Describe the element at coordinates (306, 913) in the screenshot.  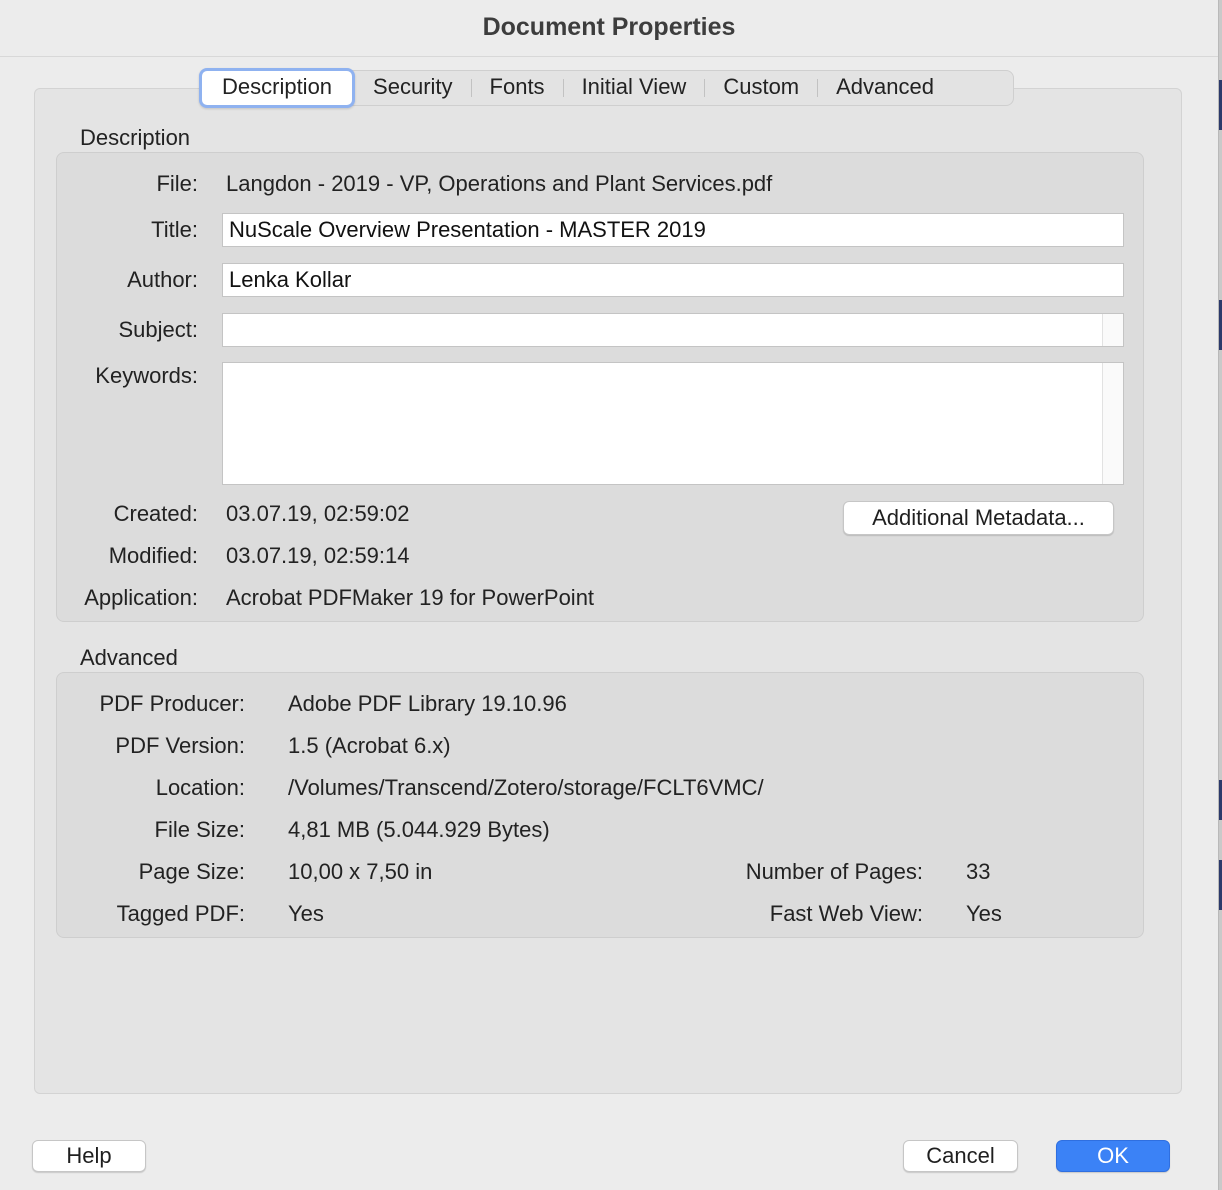
I see `tagged-pdf-value: Yes` at that location.